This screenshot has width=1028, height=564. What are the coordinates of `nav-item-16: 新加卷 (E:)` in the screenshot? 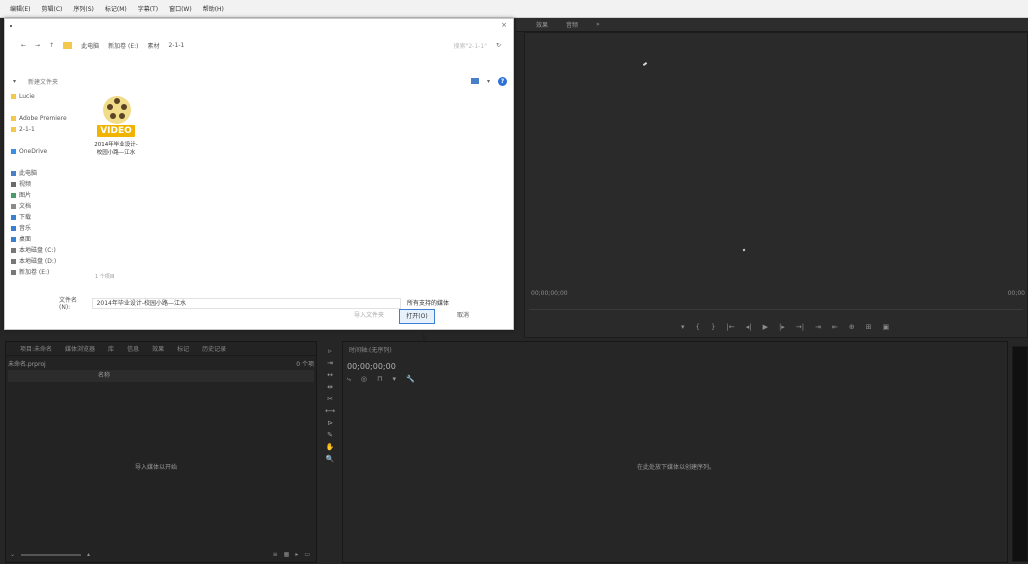 It's located at (44, 272).